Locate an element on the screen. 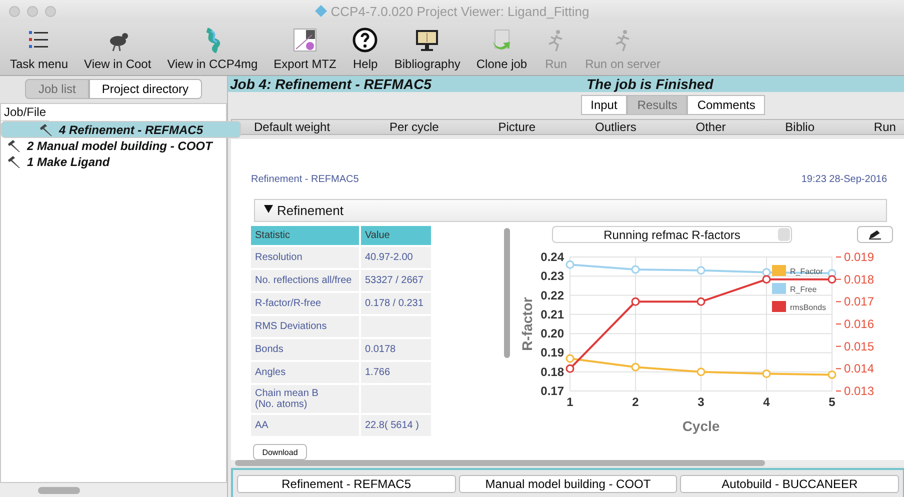 The image size is (904, 497). axis-tick-label: 0.019 is located at coordinates (855, 257).